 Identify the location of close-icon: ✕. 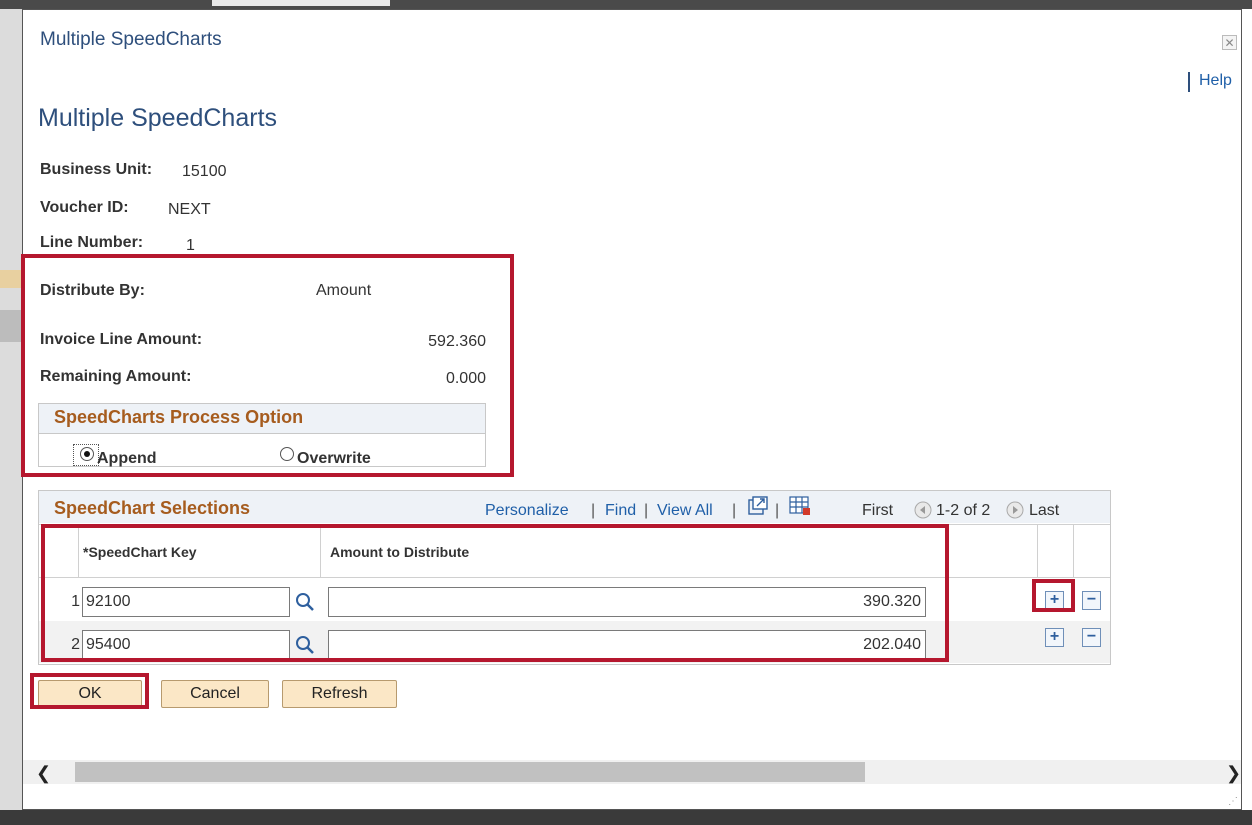
(1229, 43).